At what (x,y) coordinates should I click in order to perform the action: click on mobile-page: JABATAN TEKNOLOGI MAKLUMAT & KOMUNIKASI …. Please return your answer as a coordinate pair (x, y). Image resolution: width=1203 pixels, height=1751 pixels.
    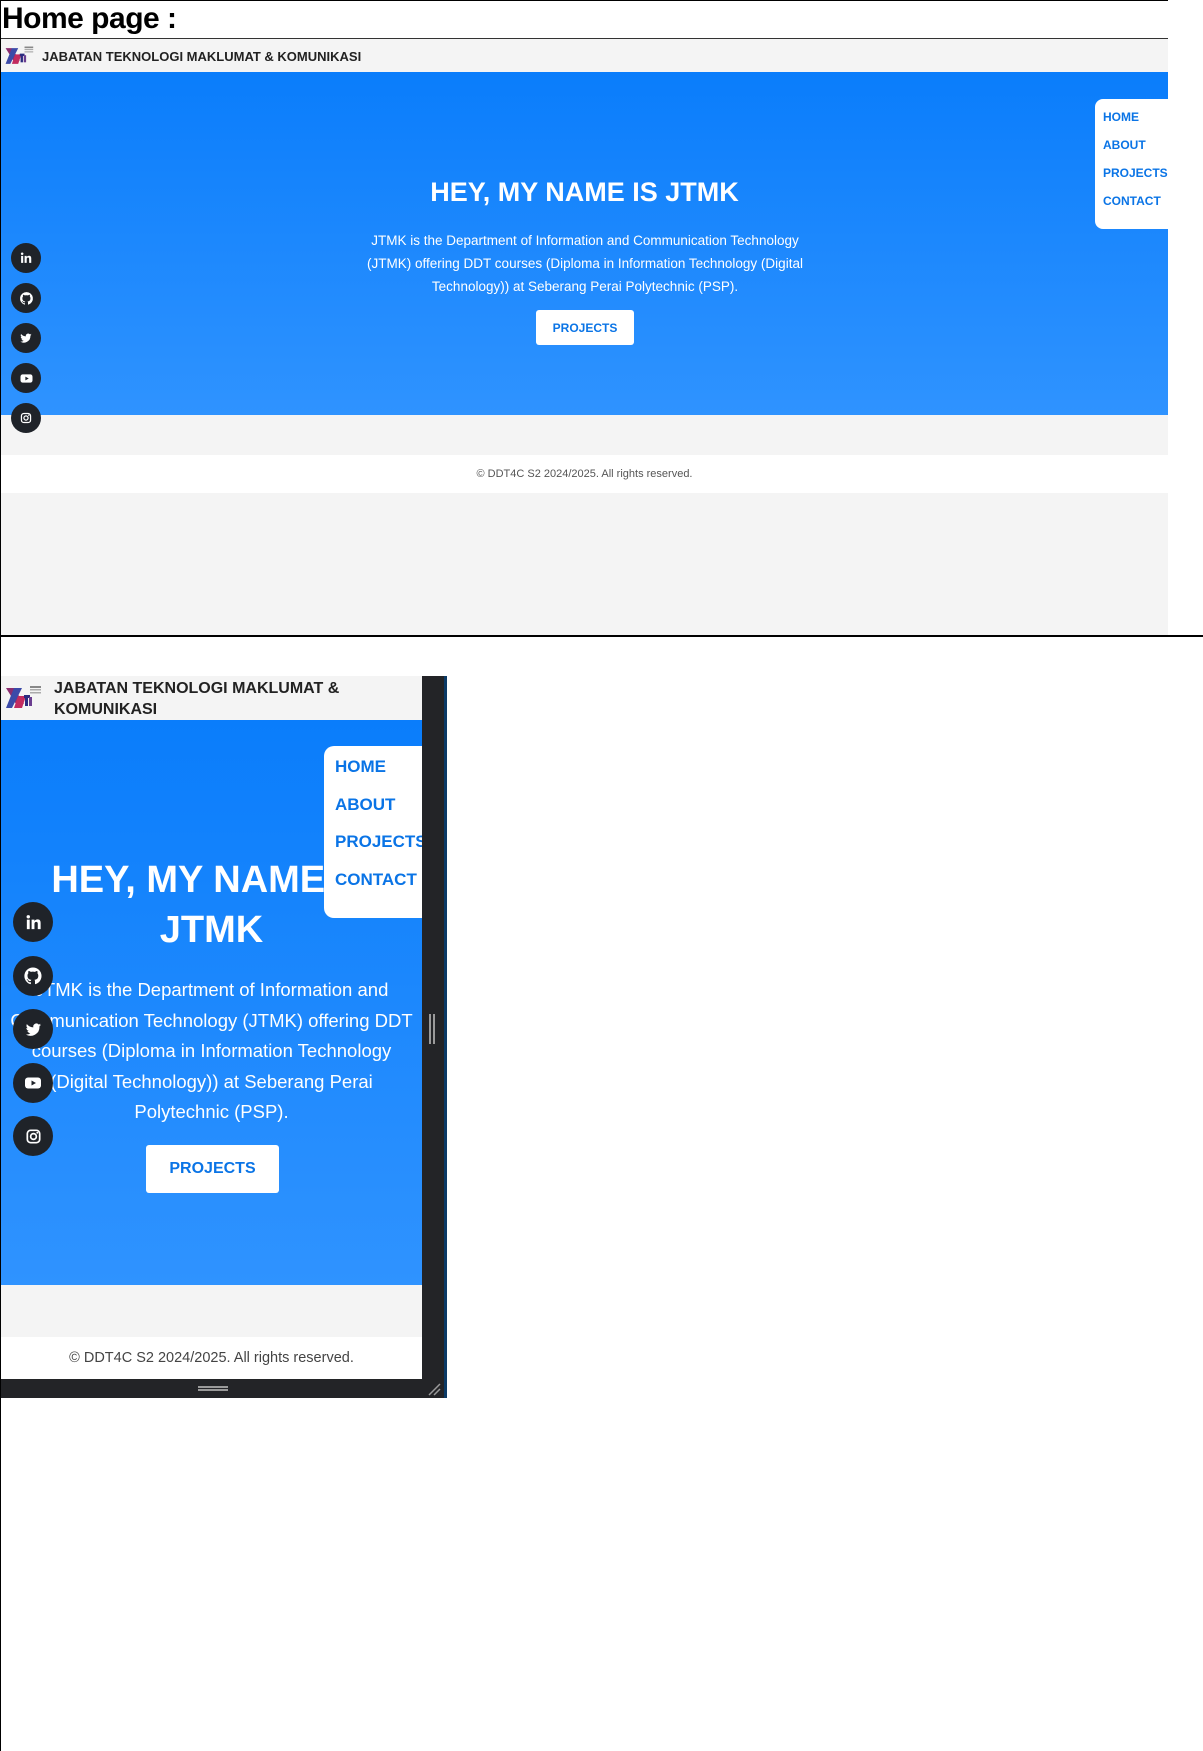
    Looking at the image, I should click on (211, 1027).